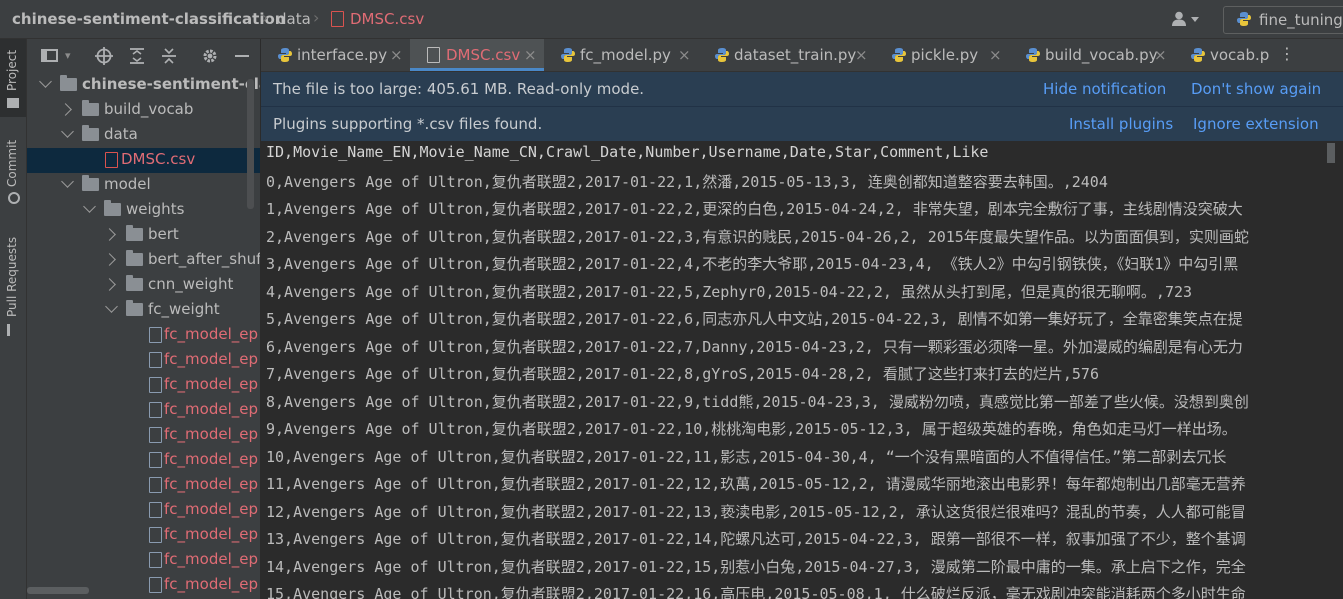  Describe the element at coordinates (143, 85) in the screenshot. I see `tree-item: chinese-sentiment-classification` at that location.